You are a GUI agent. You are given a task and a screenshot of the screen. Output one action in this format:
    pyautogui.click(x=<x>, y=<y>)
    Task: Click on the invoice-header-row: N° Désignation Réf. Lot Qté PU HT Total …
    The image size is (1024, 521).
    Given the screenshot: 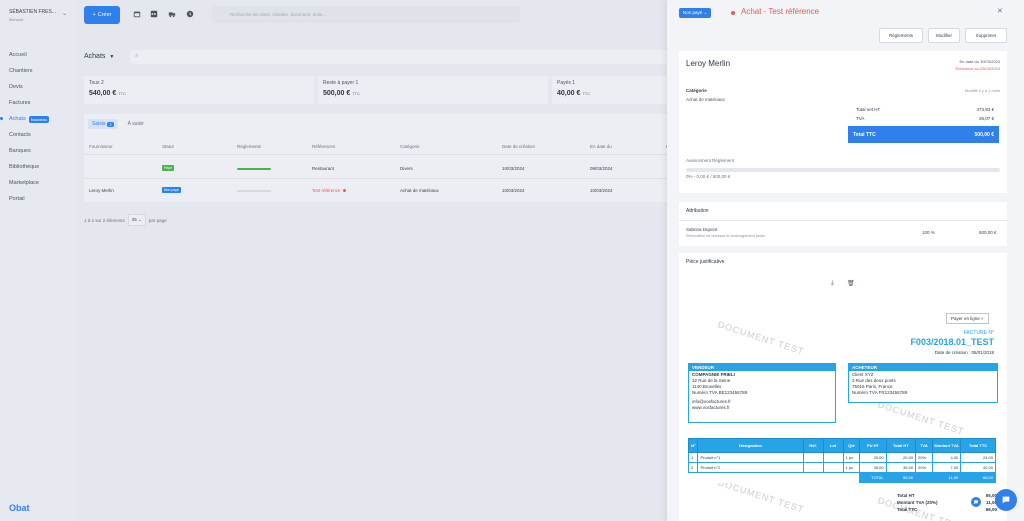 What is the action you would take?
    pyautogui.click(x=841, y=445)
    